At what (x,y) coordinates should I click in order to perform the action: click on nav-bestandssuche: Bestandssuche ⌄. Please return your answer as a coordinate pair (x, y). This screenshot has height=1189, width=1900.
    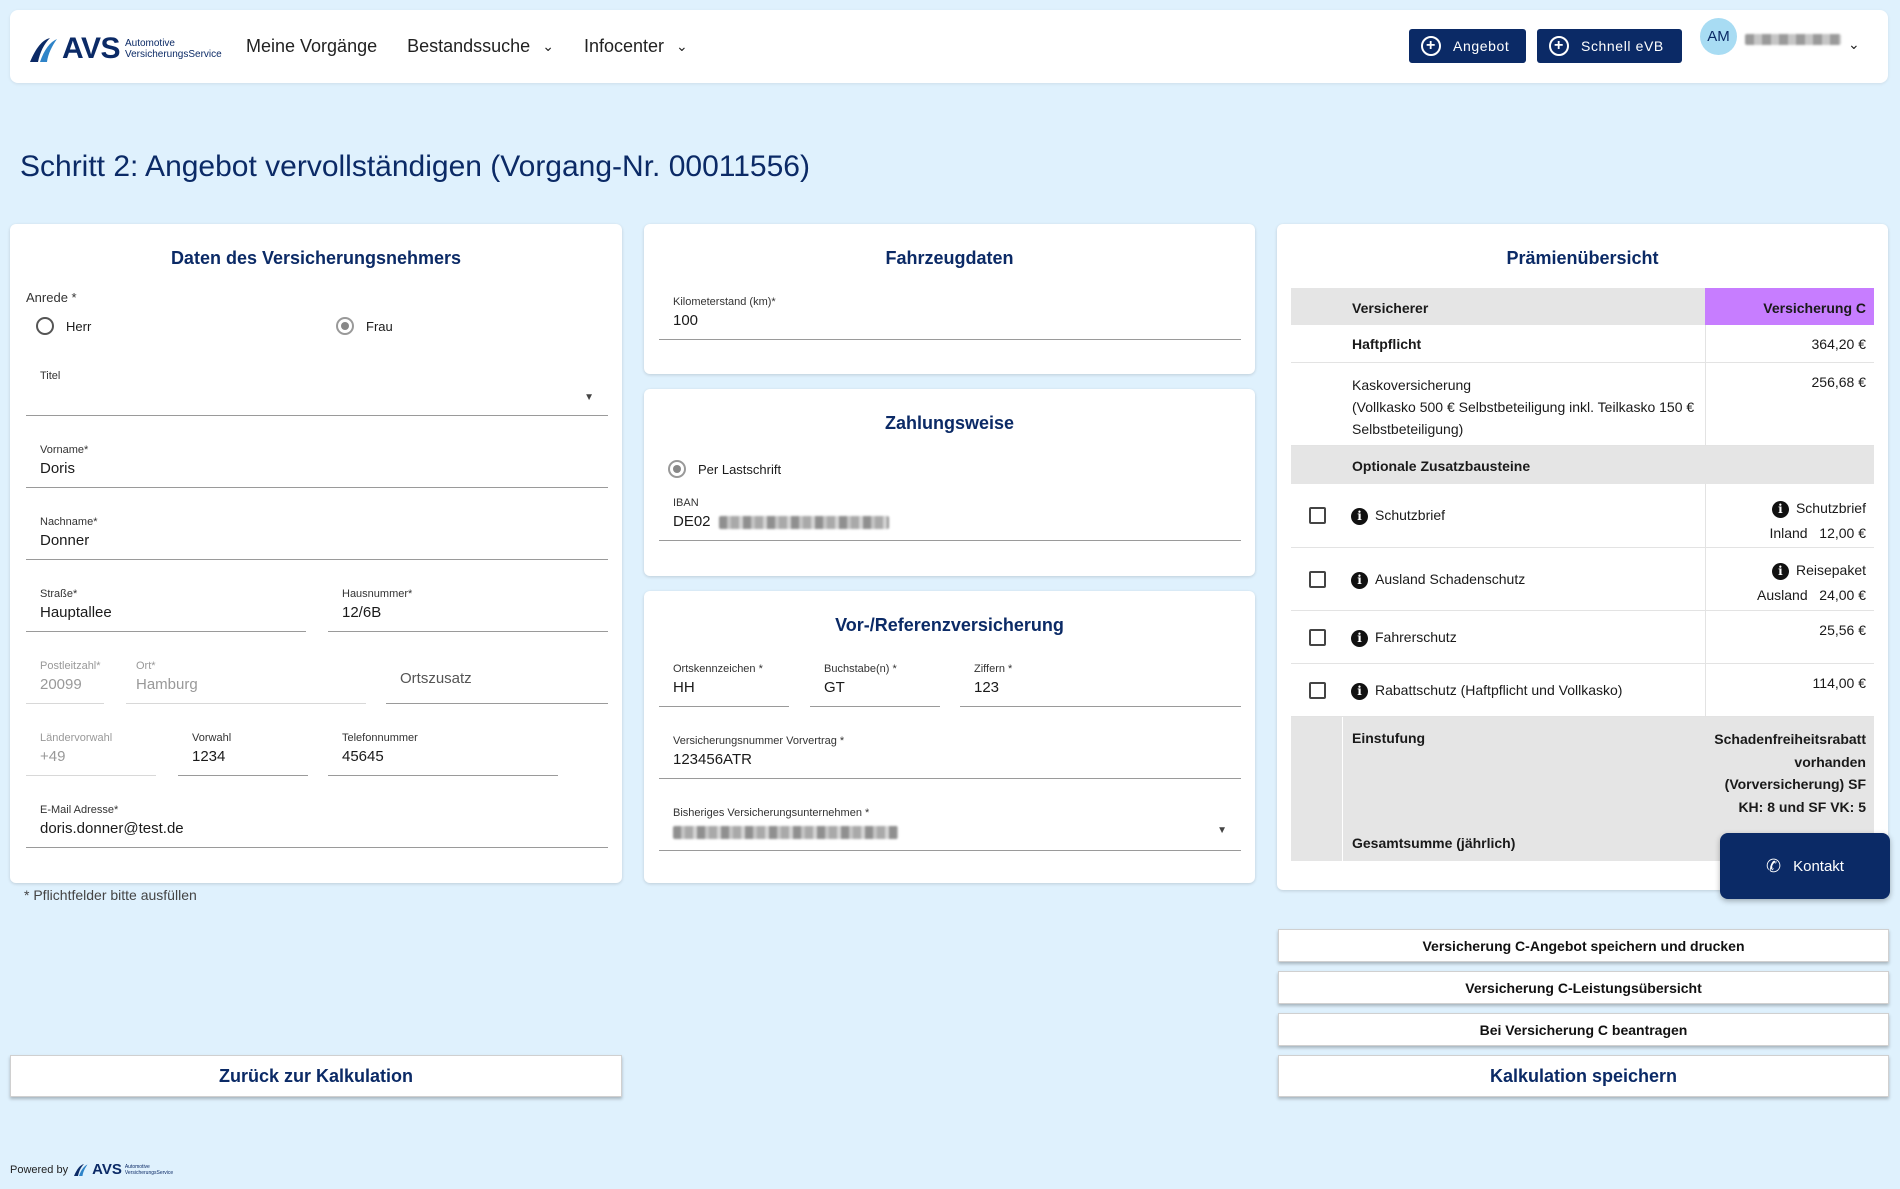
    Looking at the image, I should click on (480, 46).